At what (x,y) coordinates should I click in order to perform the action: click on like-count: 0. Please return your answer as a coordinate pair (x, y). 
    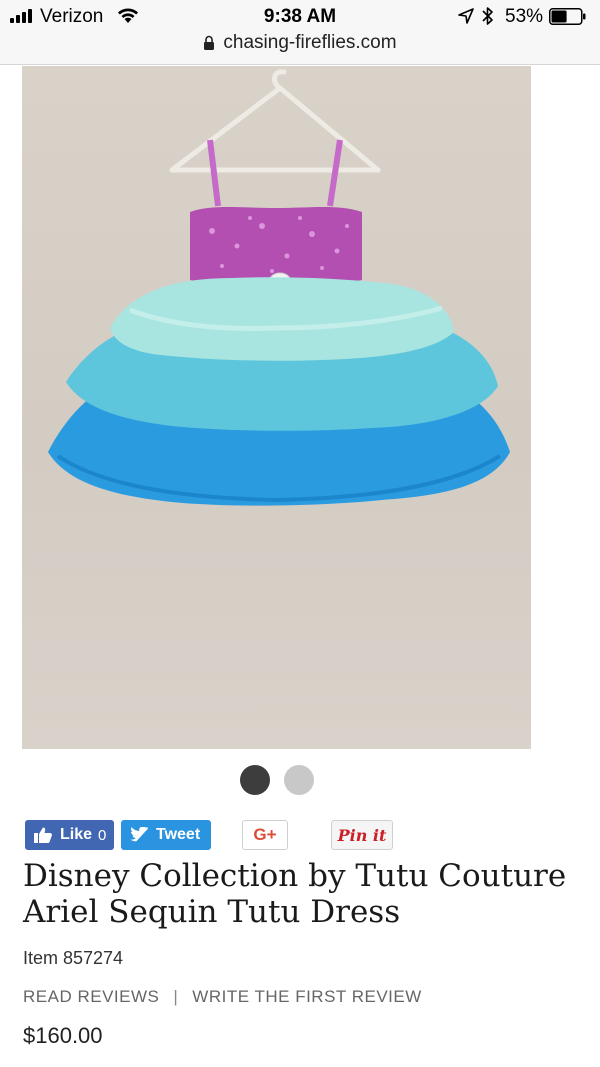
    Looking at the image, I should click on (102, 835).